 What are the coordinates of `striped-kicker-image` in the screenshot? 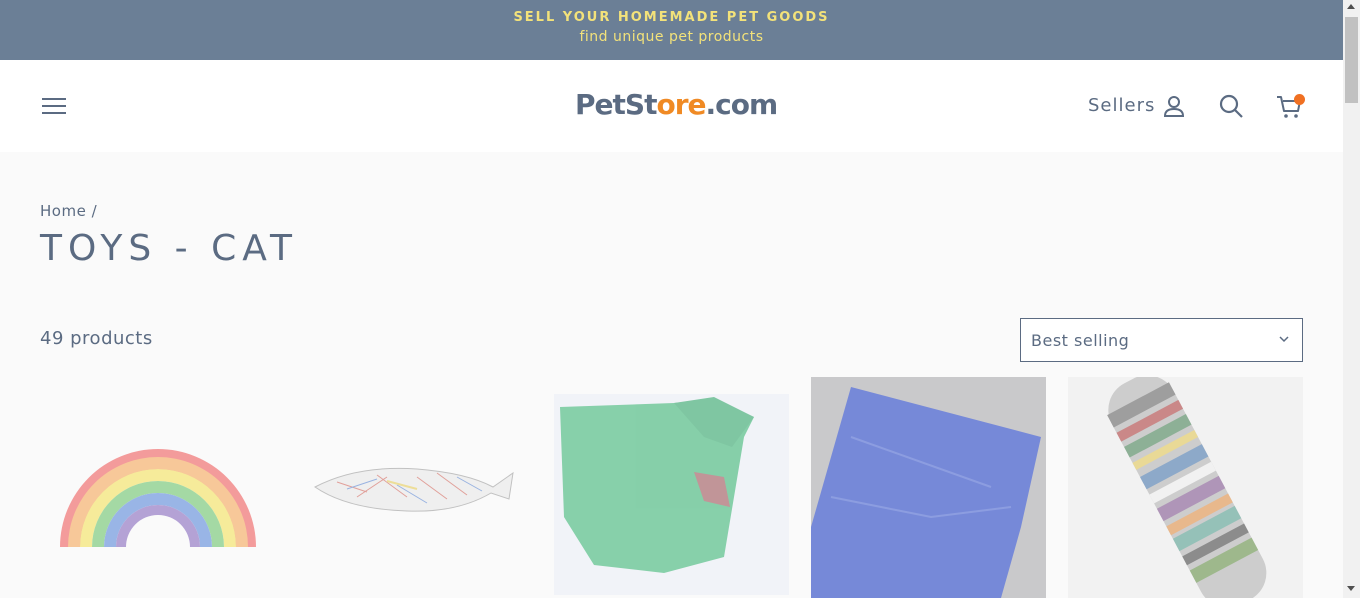 It's located at (1185, 487).